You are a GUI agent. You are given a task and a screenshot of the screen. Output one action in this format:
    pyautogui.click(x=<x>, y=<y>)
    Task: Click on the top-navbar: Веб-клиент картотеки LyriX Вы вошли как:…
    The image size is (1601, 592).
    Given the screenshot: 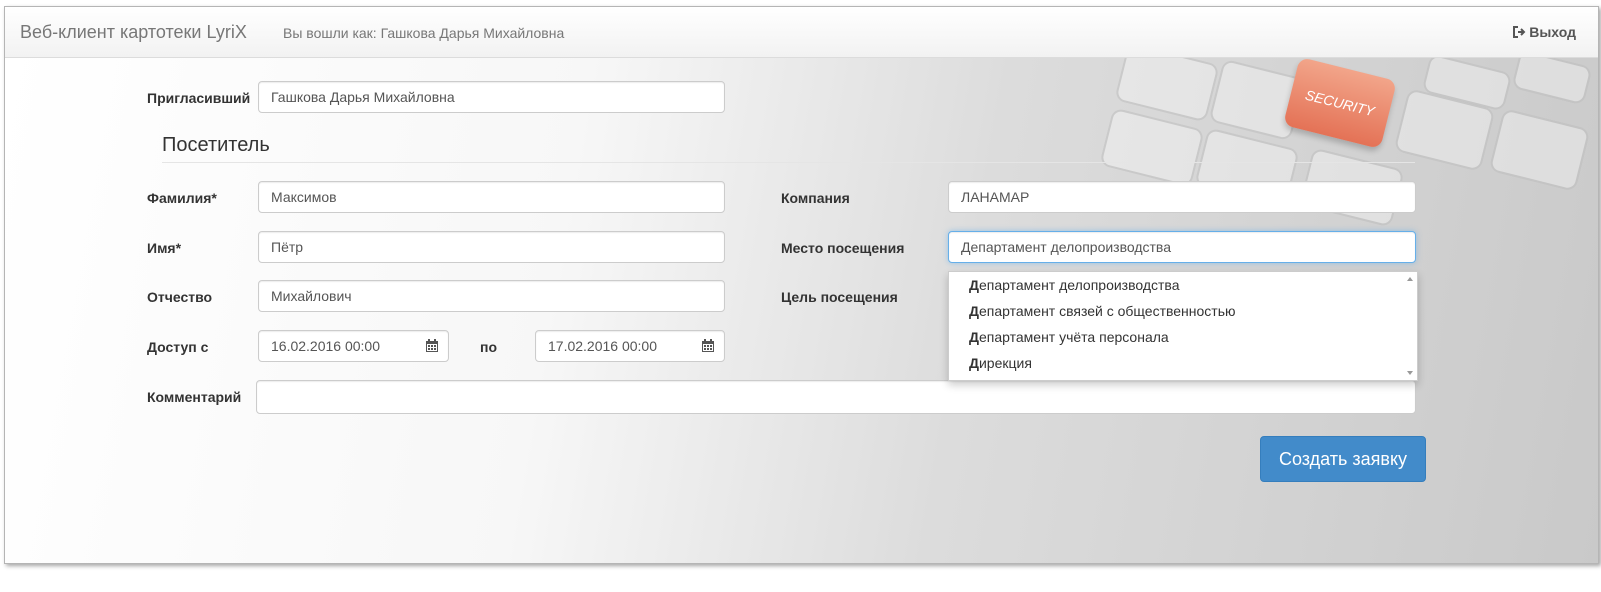 What is the action you would take?
    pyautogui.click(x=801, y=32)
    